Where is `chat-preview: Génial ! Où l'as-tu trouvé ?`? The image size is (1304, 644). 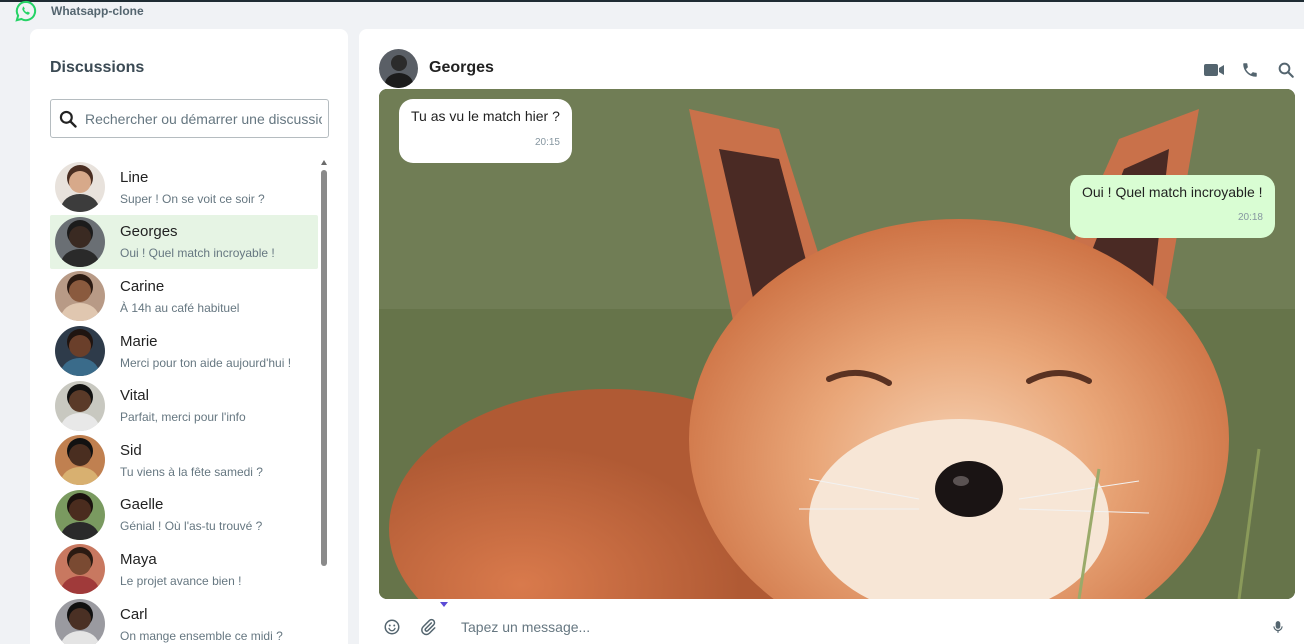 chat-preview: Génial ! Où l'as-tu trouvé ? is located at coordinates (191, 526).